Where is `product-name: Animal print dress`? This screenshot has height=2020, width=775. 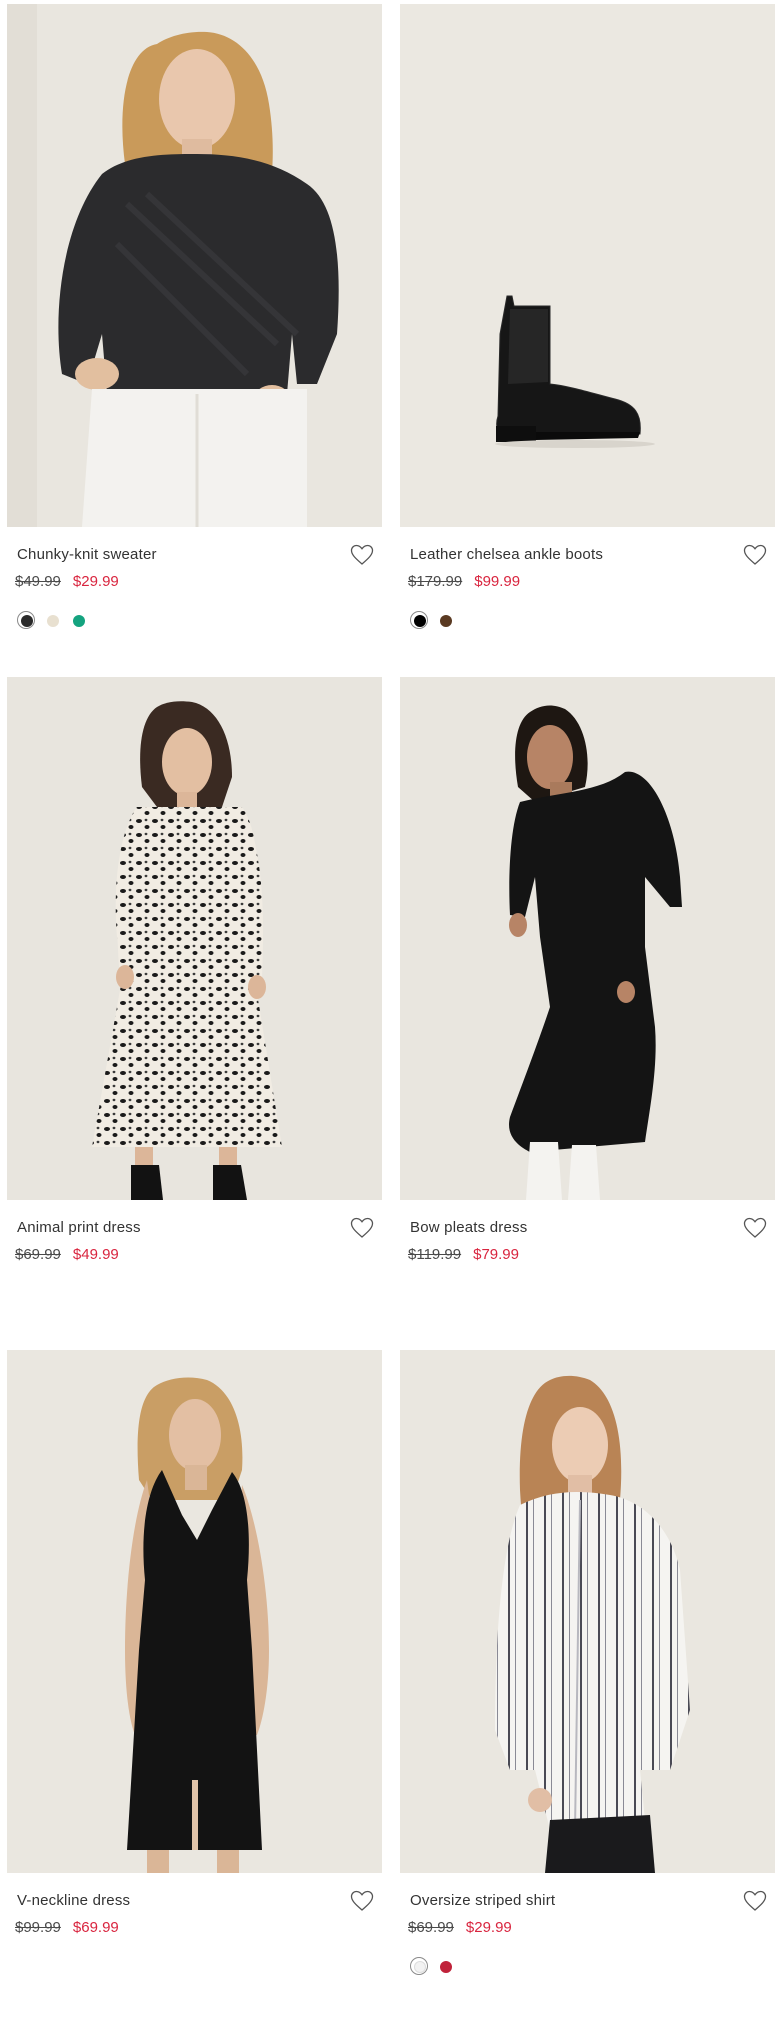
product-name: Animal print dress is located at coordinates (79, 1227).